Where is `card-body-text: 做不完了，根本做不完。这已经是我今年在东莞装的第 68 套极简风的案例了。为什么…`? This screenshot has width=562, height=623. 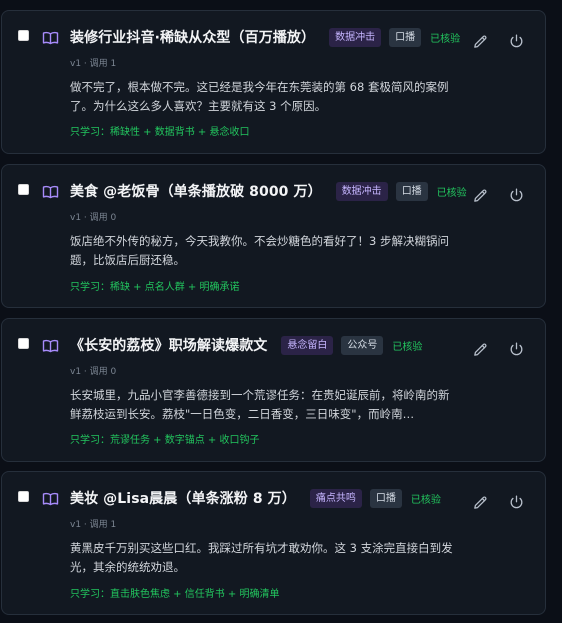 card-body-text: 做不完了，根本做不完。这已经是我今年在东莞装的第 68 套极简风的案例了。为什么… is located at coordinates (259, 96).